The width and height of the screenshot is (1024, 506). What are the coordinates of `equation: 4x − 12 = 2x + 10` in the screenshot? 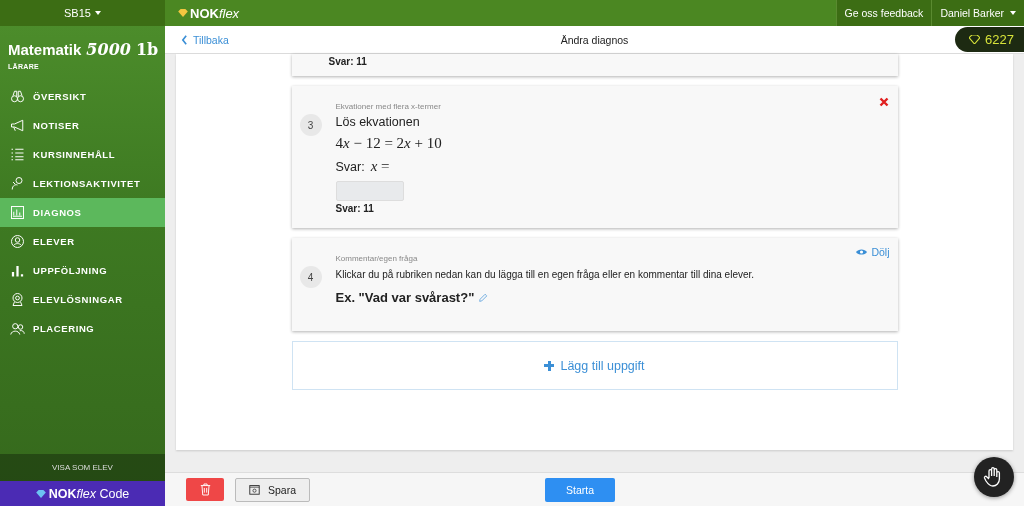 It's located at (388, 143).